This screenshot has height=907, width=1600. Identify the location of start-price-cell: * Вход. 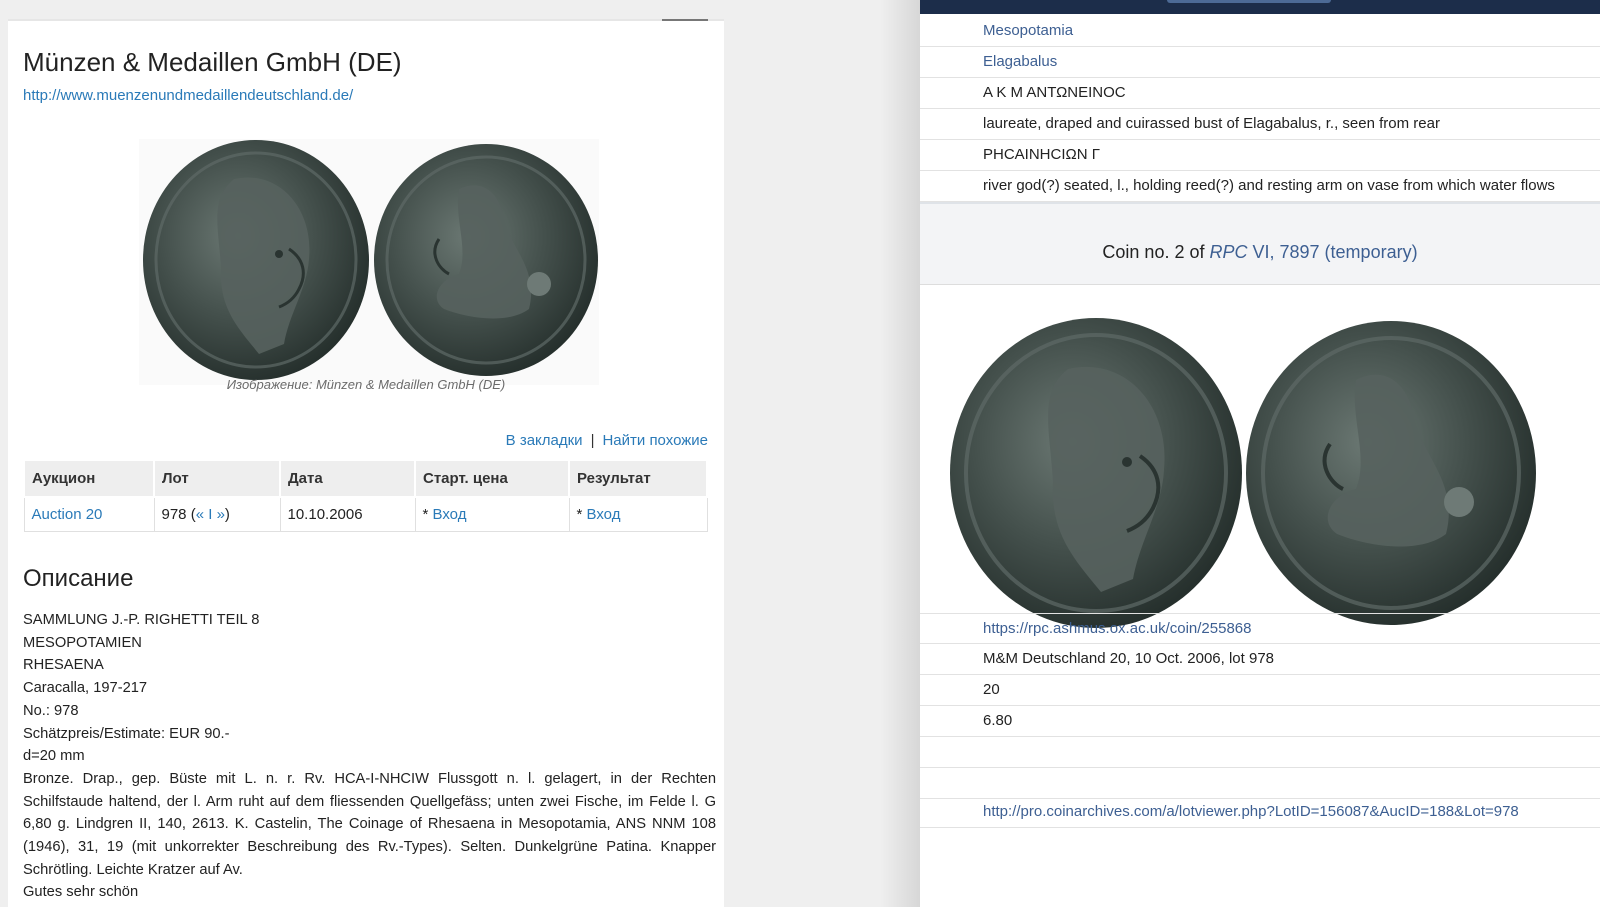
(492, 514).